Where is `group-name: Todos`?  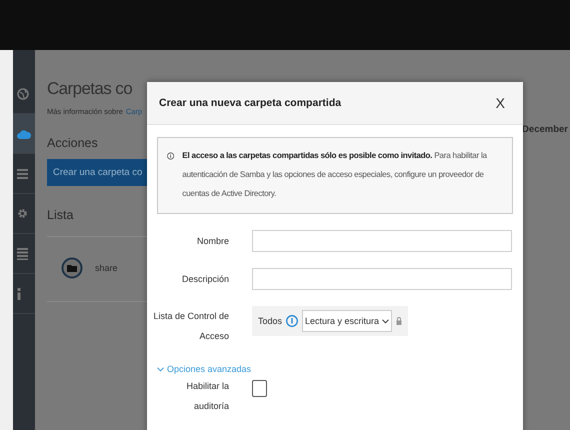
group-name: Todos is located at coordinates (270, 321).